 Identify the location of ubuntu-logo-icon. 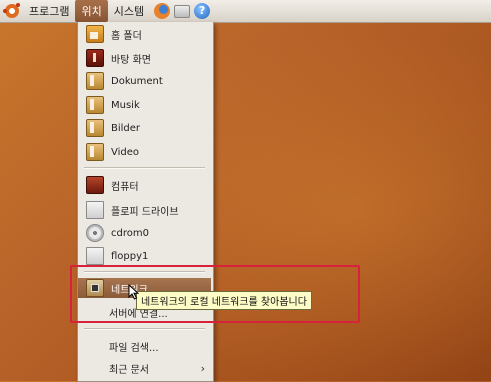
(11, 10).